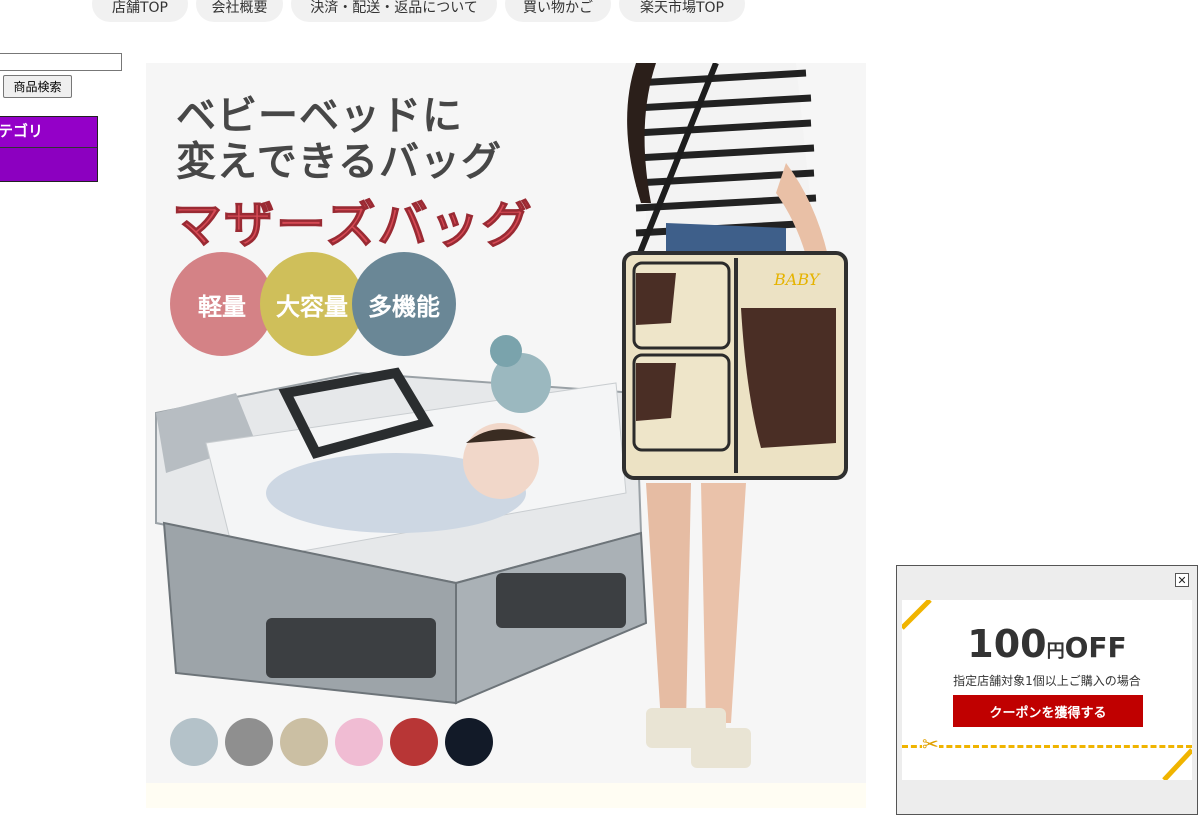  I want to click on scissors-icon: ✂, so click(930, 744).